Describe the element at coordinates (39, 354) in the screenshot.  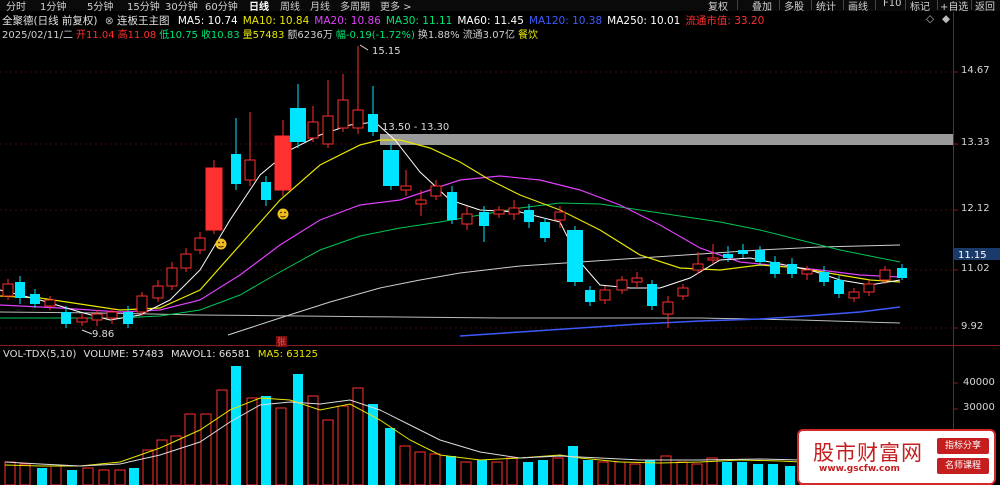
I see `volume-indicator-name: VOL-TDX(5,10)` at that location.